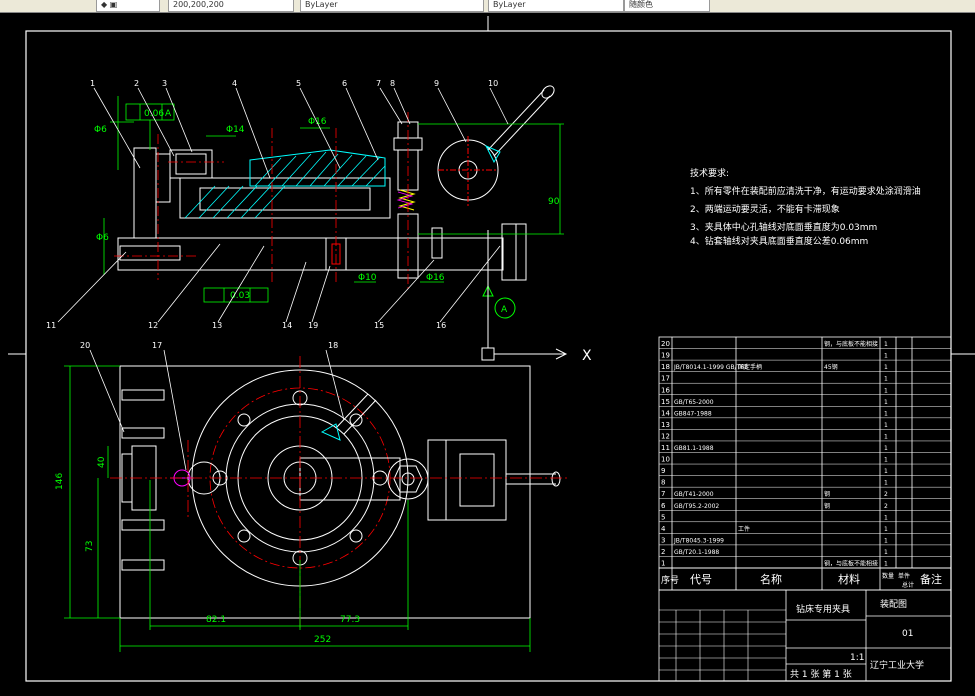 Image resolution: width=975 pixels, height=696 pixels. What do you see at coordinates (100, 130) in the screenshot?
I see `dim-d1: Φ6` at bounding box center [100, 130].